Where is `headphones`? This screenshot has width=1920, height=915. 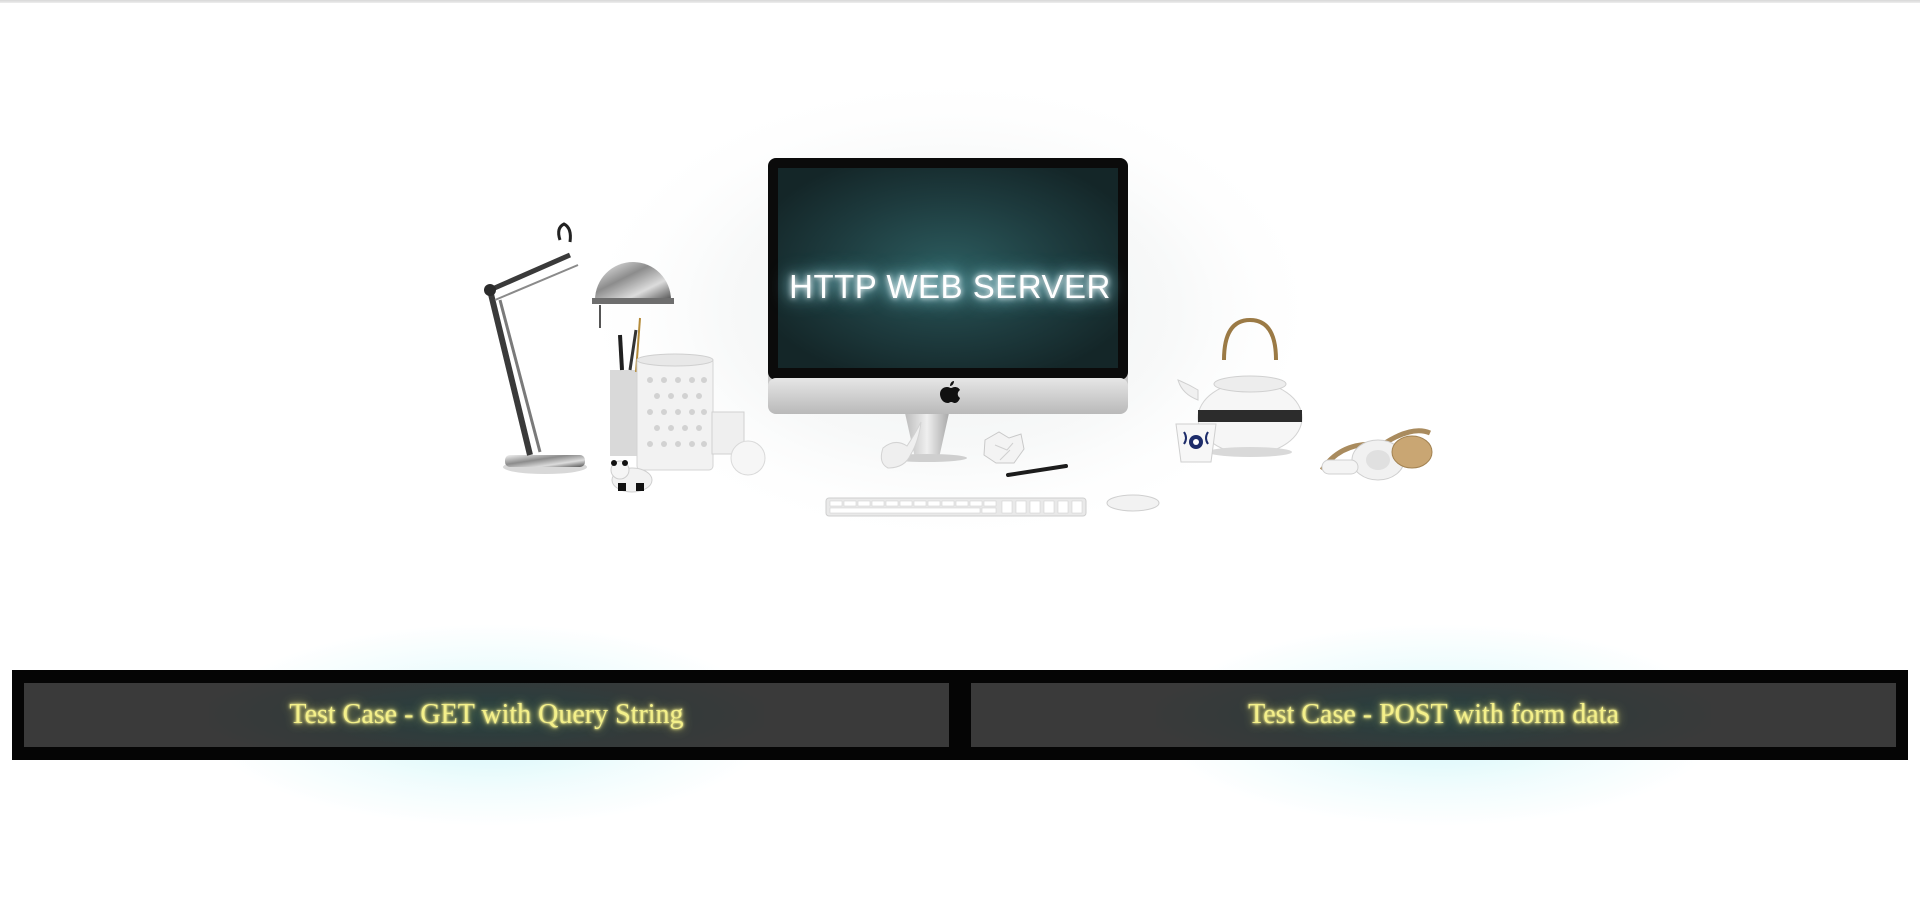
headphones is located at coordinates (1376, 454).